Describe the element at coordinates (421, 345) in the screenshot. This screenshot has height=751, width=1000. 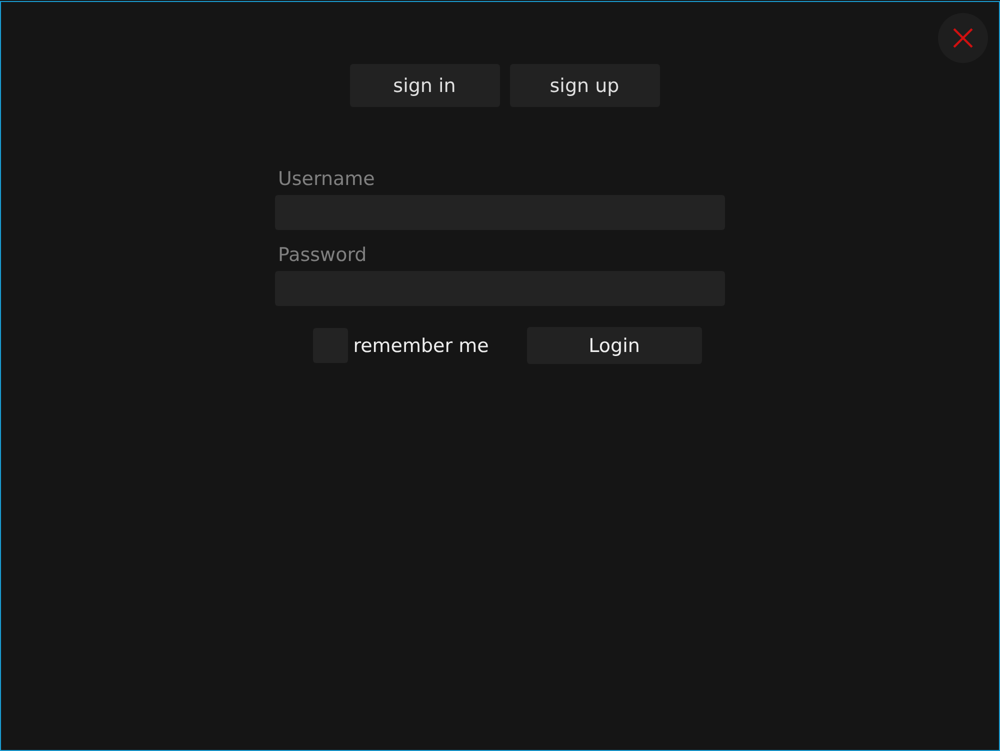
I see `checkbox-label: remember me` at that location.